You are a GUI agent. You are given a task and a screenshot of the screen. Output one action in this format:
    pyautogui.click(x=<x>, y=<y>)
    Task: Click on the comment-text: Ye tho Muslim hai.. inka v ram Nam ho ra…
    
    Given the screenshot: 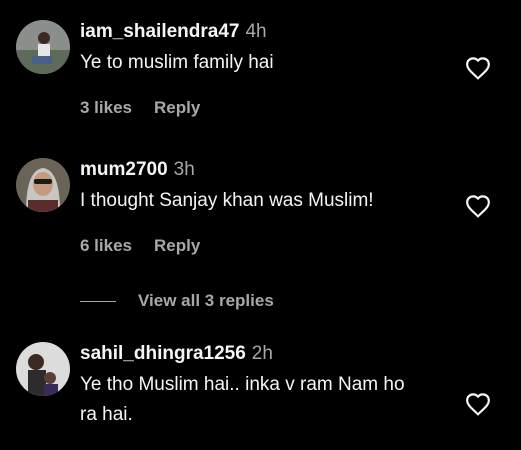 What is the action you would take?
    pyautogui.click(x=242, y=399)
    